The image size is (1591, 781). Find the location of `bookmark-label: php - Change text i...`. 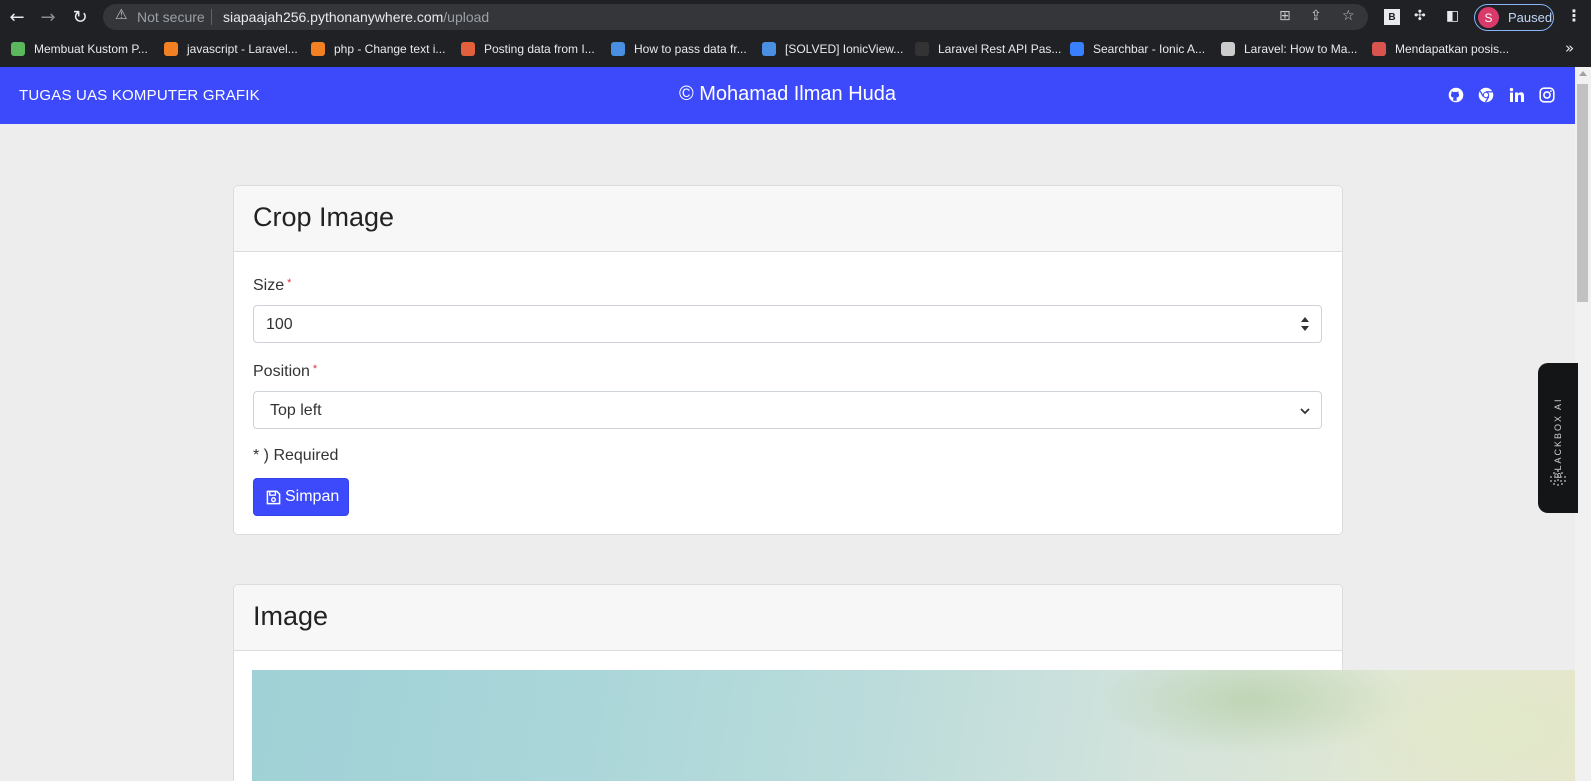

bookmark-label: php - Change text i... is located at coordinates (390, 49).